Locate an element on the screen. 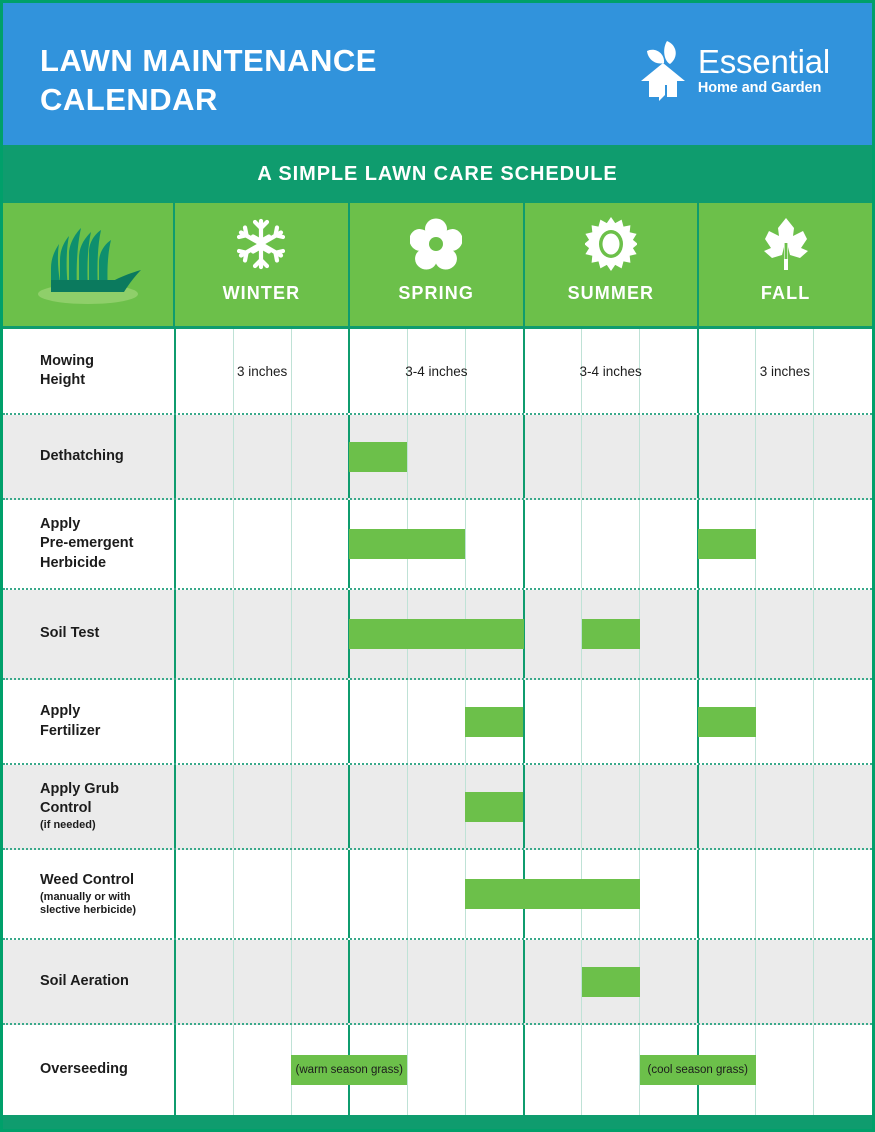 This screenshot has width=875, height=1132. row-label: Soil Test is located at coordinates (89, 634).